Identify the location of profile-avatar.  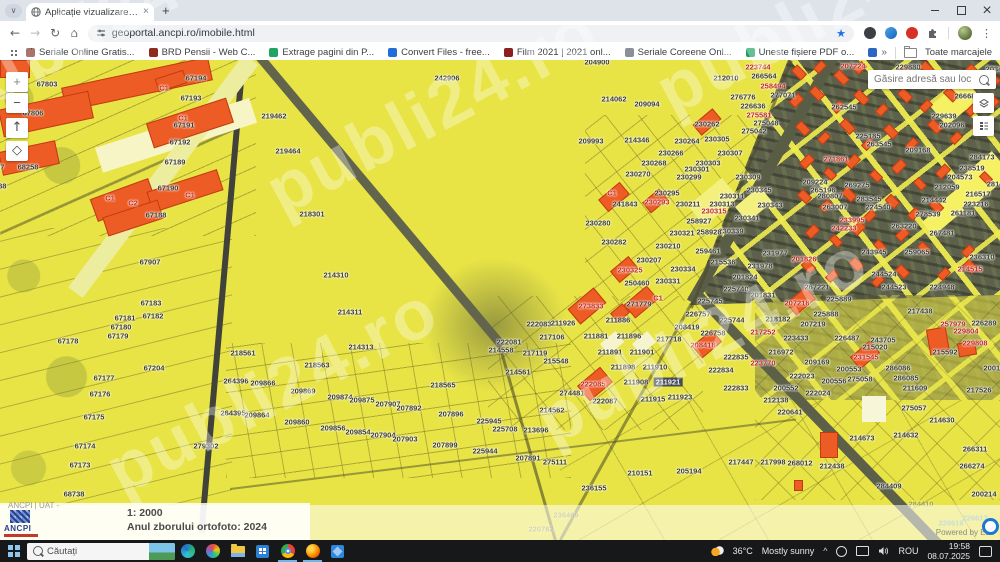
(965, 33).